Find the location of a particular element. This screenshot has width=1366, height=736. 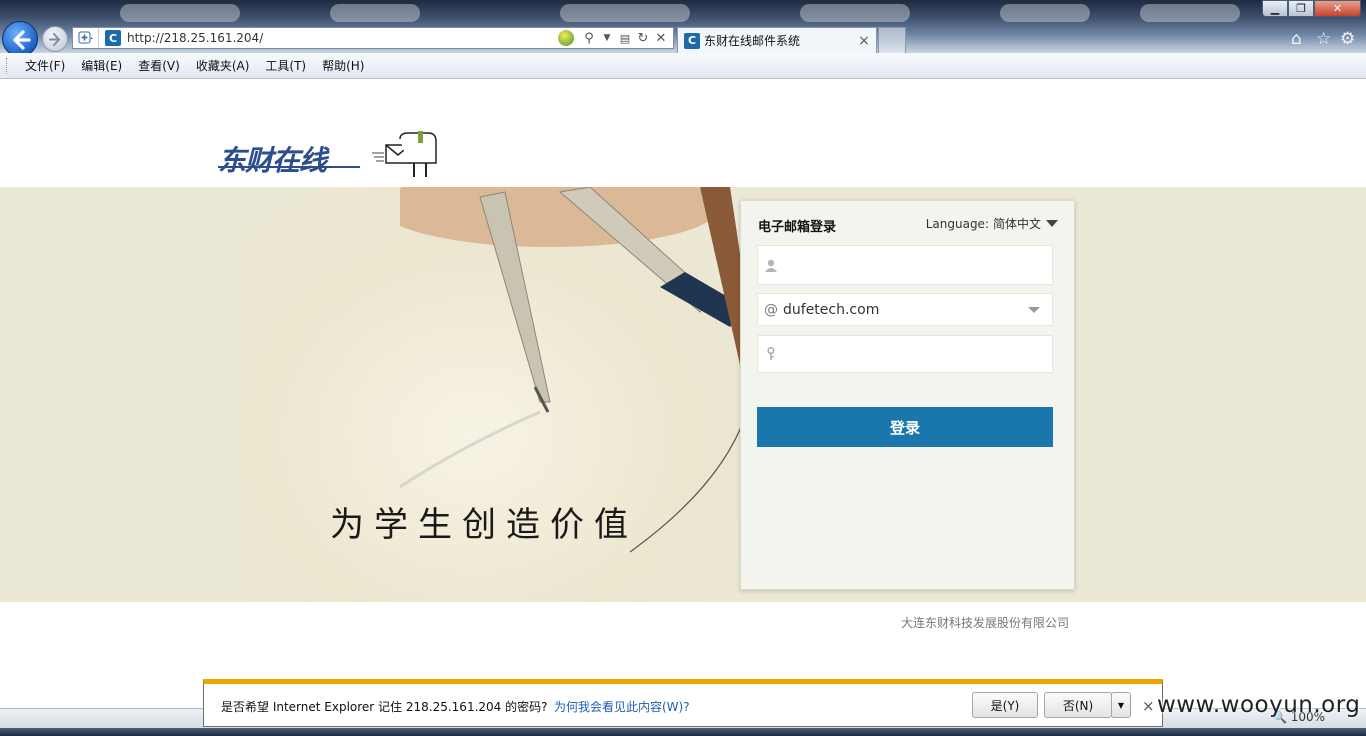

no-options-dropdown: ▼ is located at coordinates (1121, 705).